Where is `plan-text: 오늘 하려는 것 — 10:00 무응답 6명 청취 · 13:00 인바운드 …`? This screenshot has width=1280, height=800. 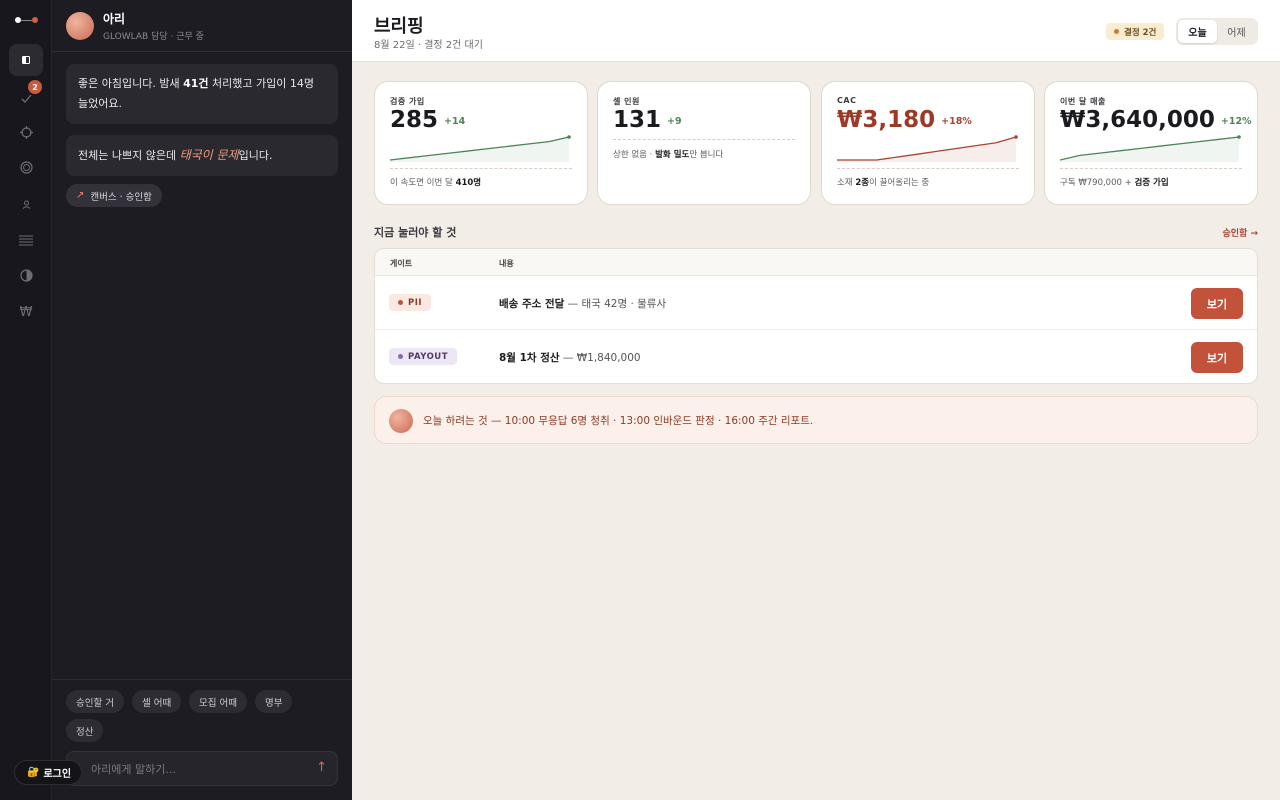 plan-text: 오늘 하려는 것 — 10:00 무응답 6명 청취 · 13:00 인바운드 … is located at coordinates (618, 421).